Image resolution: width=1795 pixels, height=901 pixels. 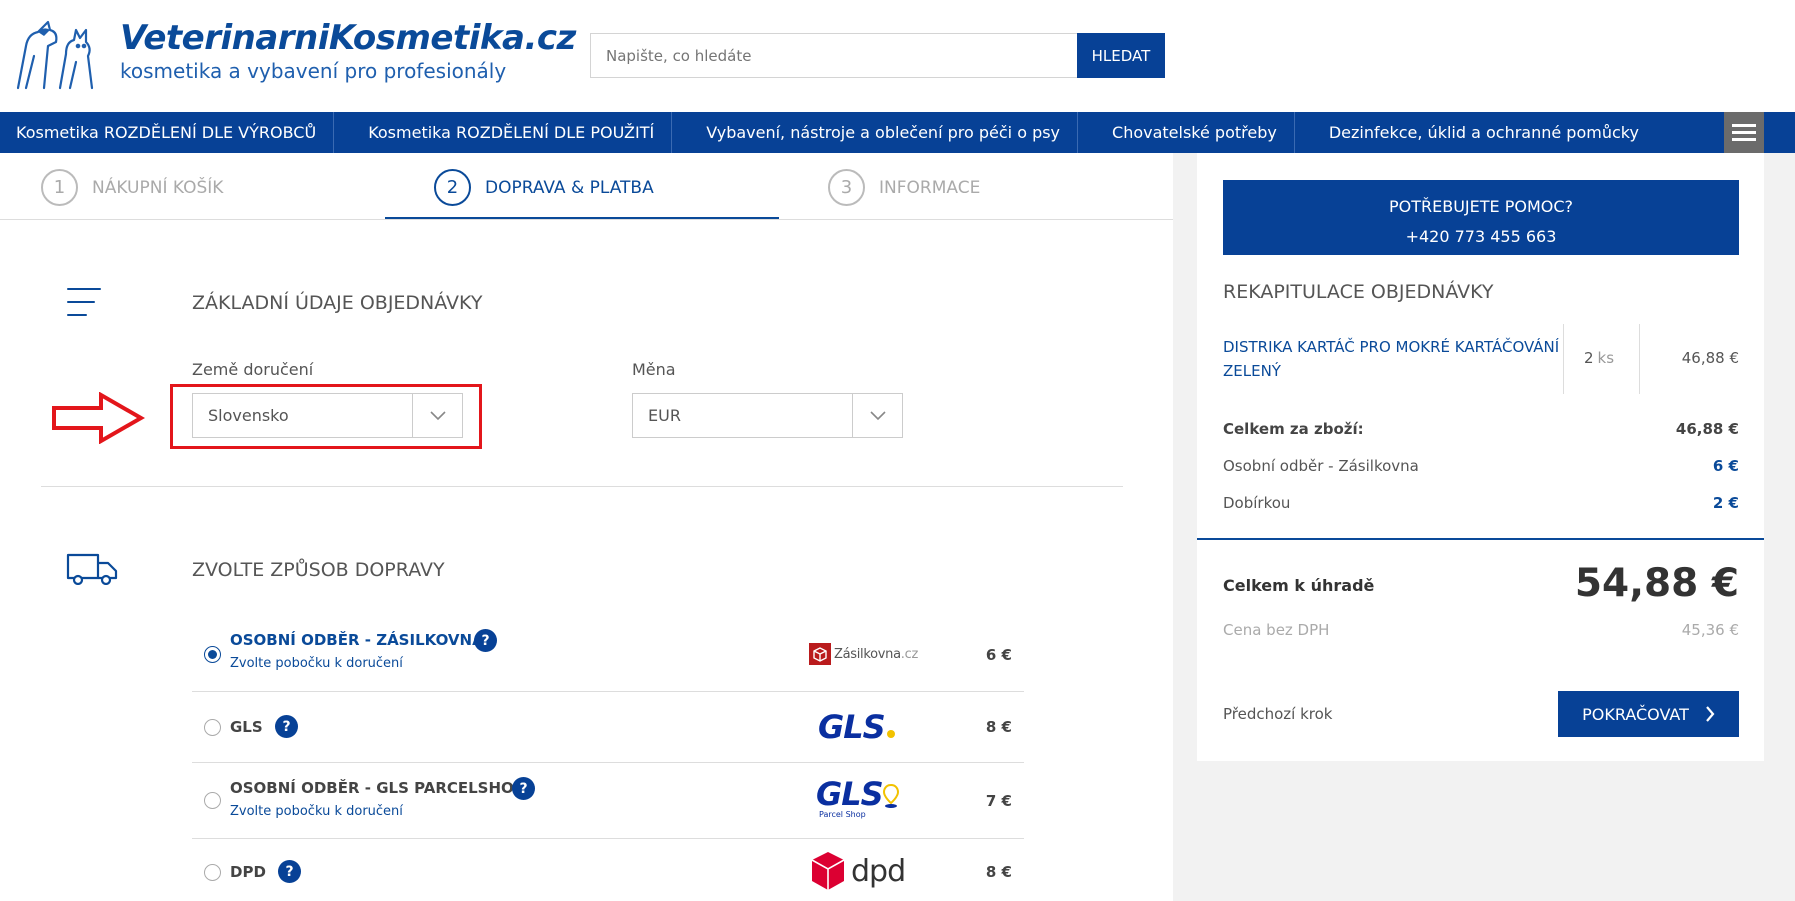 What do you see at coordinates (1744, 132) in the screenshot?
I see `hamburger-menu-icon` at bounding box center [1744, 132].